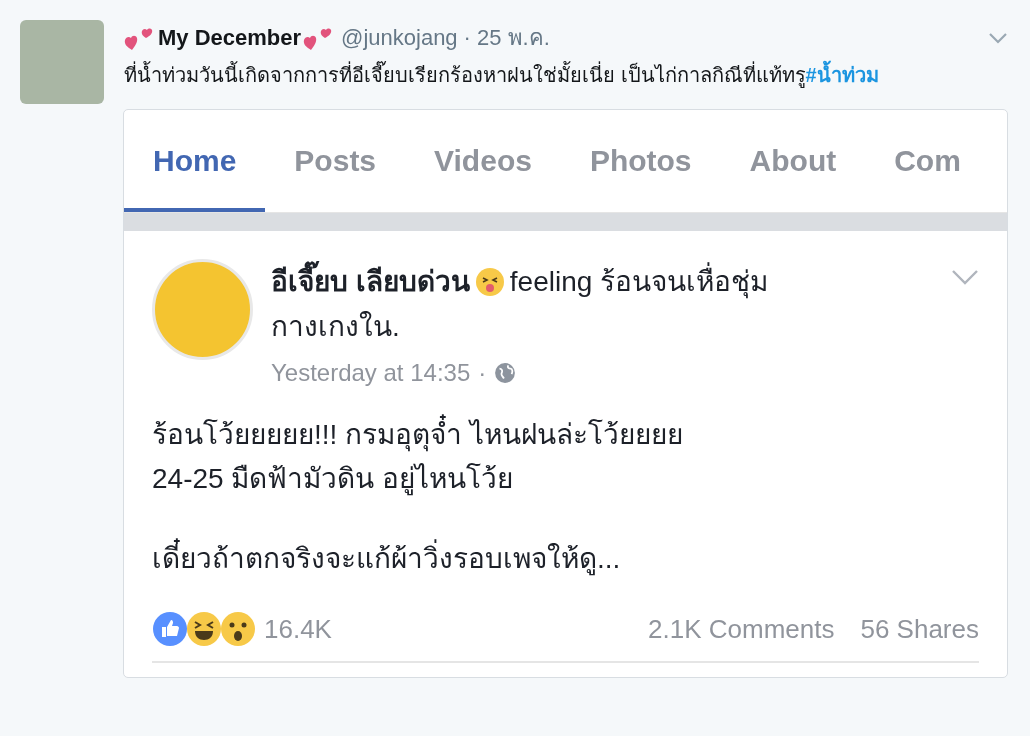 This screenshot has height=736, width=1030. What do you see at coordinates (639, 282) in the screenshot?
I see `feeling-text: feeling ร้อนจนเหื่อชุ่ม` at bounding box center [639, 282].